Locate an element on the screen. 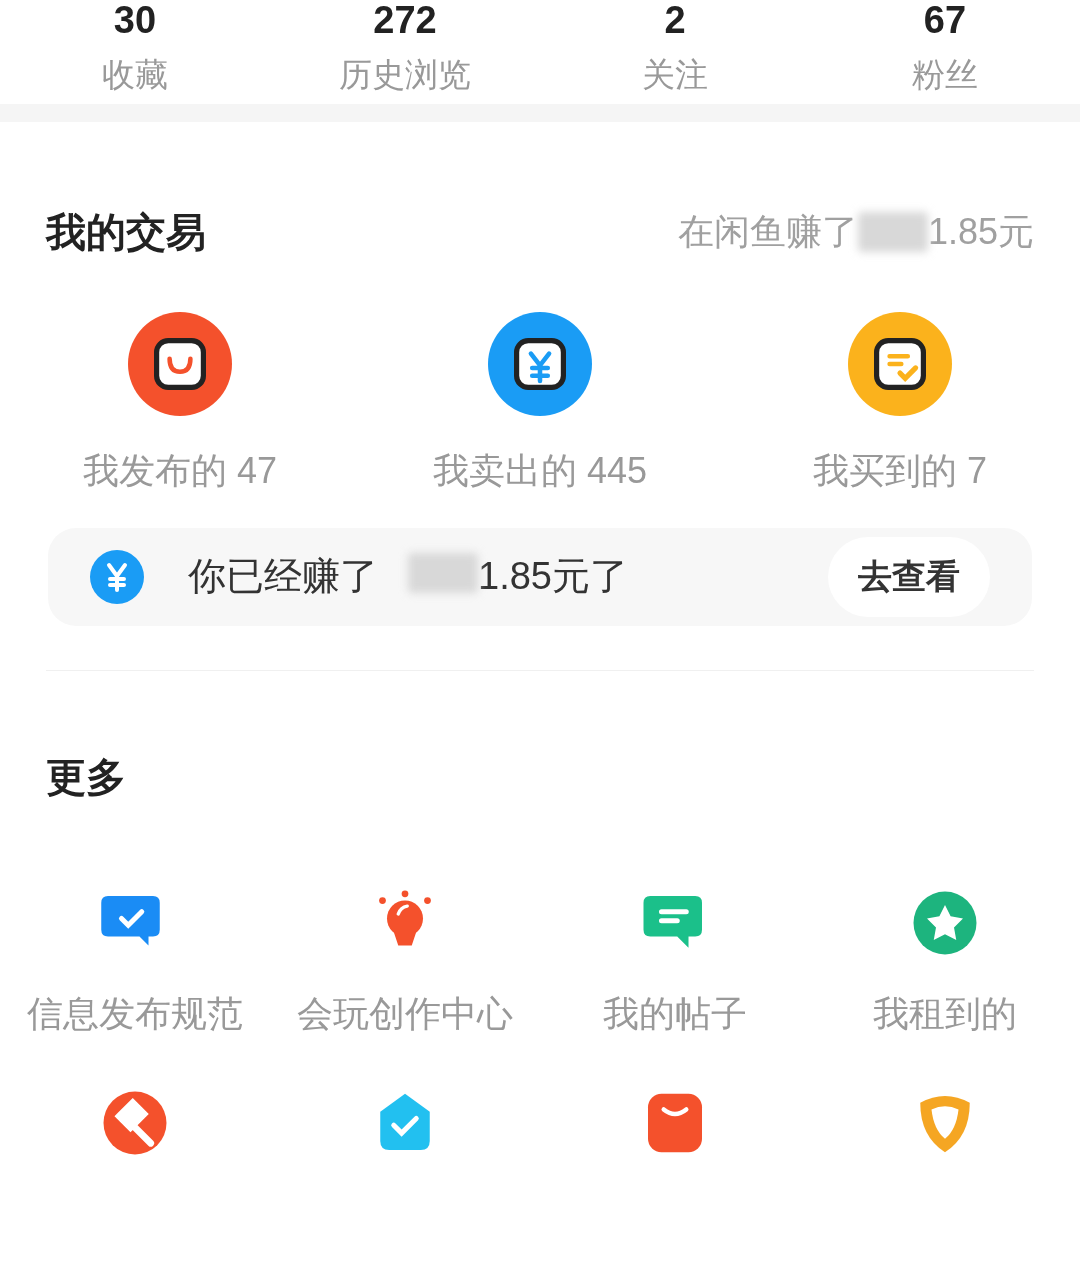 Image resolution: width=1080 pixels, height=1267 pixels. stat-label: 关注 is located at coordinates (675, 75).